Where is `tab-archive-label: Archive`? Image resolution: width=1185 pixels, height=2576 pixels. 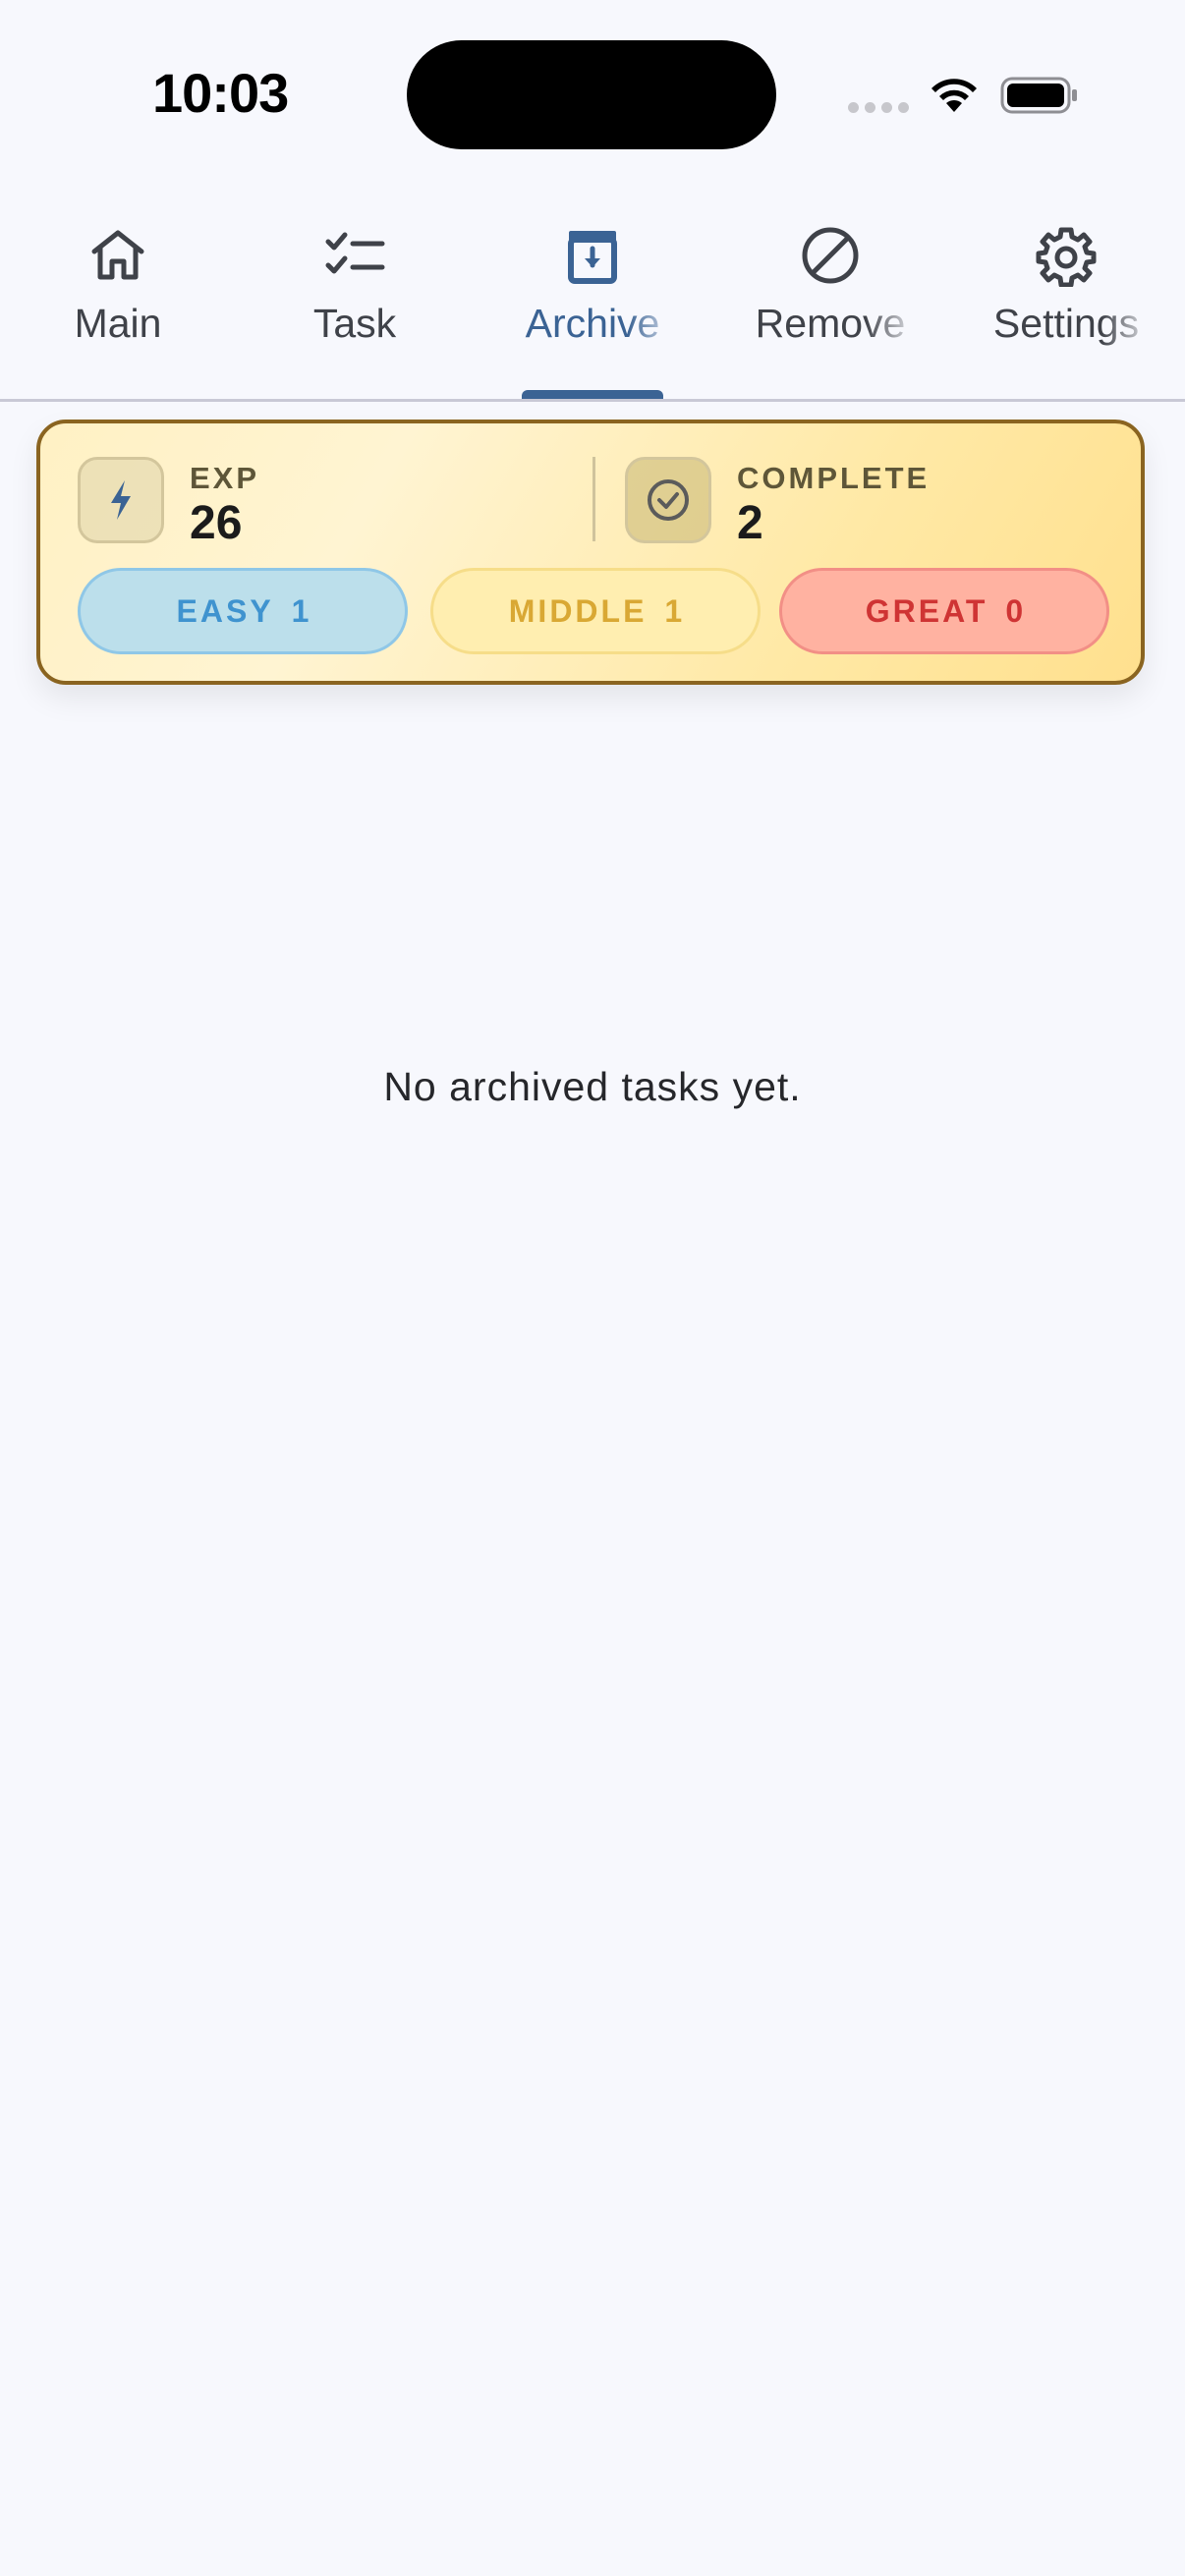 tab-archive-label: Archive is located at coordinates (592, 323).